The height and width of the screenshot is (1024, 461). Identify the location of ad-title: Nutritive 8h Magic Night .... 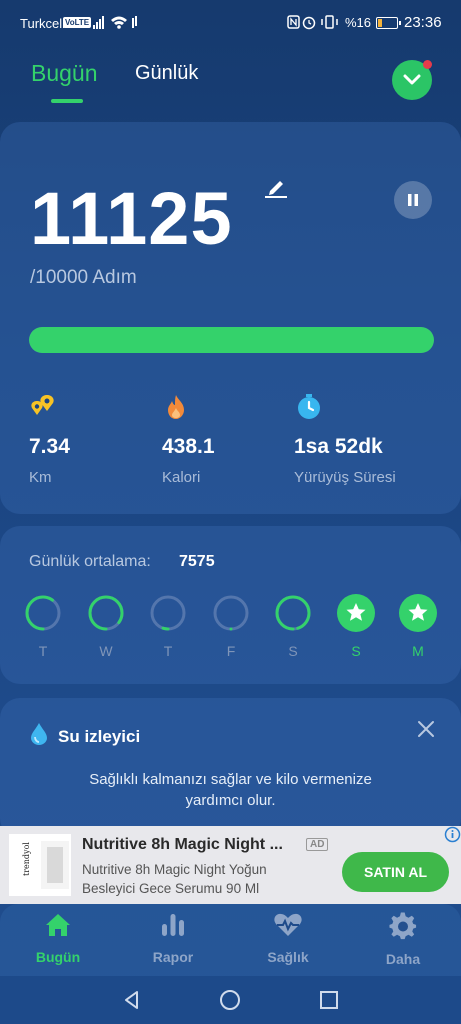
(192, 845).